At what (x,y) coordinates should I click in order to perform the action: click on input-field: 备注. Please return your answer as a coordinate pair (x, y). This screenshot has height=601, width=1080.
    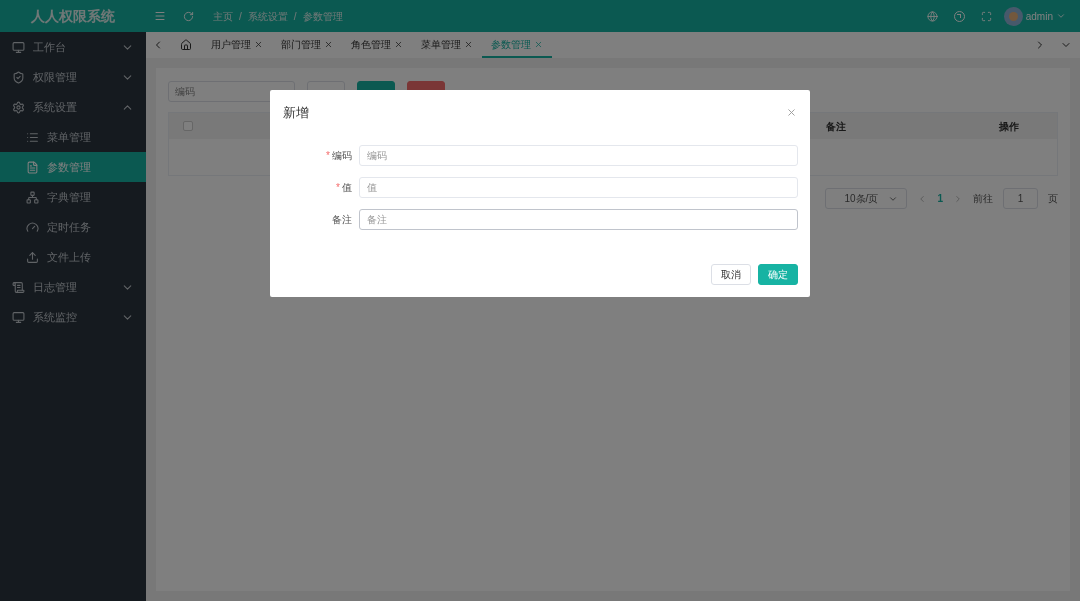
    Looking at the image, I should click on (578, 219).